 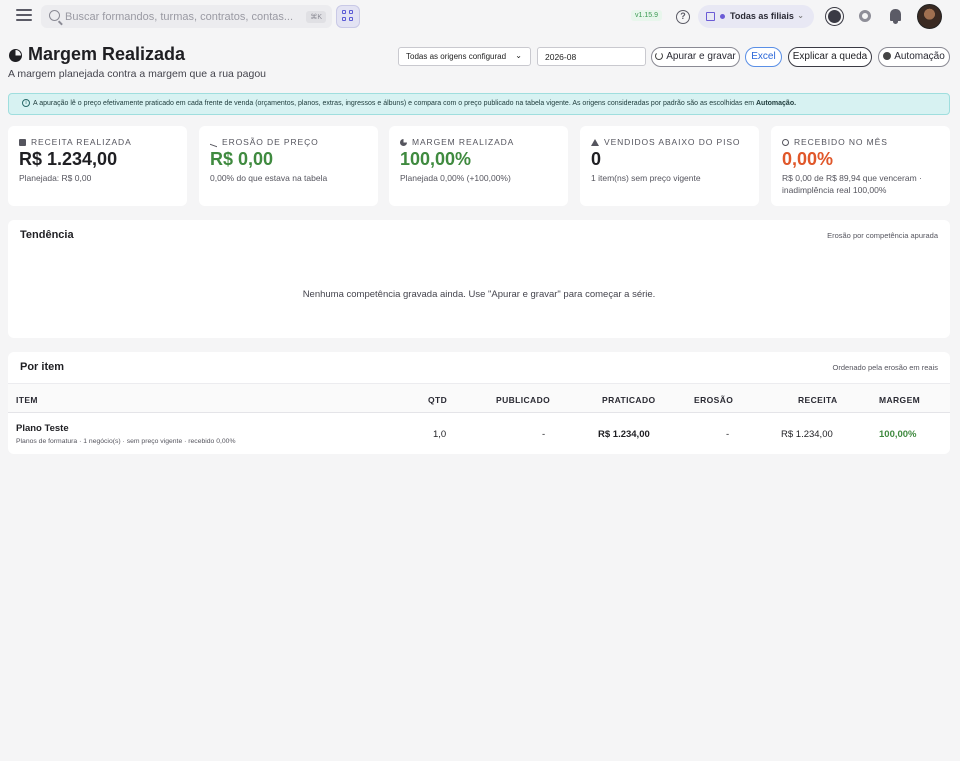 What do you see at coordinates (898, 434) in the screenshot?
I see `cell-margem: 100,00%` at bounding box center [898, 434].